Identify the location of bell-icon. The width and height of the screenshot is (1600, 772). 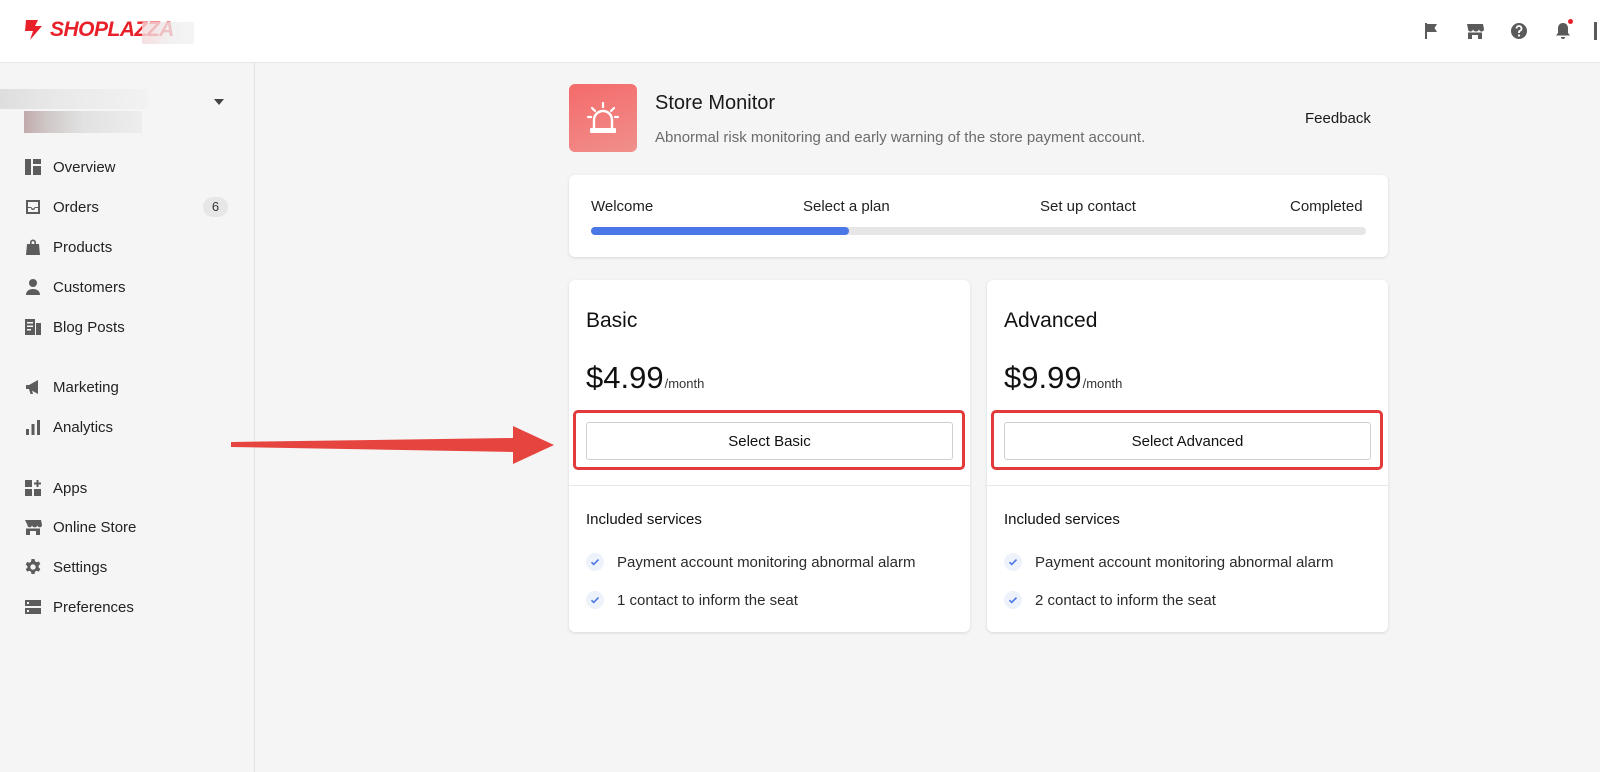
(1563, 31).